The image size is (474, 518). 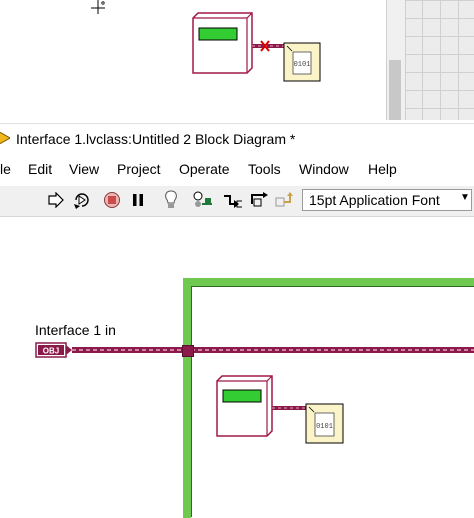 What do you see at coordinates (244, 406) in the screenshot?
I see `bottom-vi-node` at bounding box center [244, 406].